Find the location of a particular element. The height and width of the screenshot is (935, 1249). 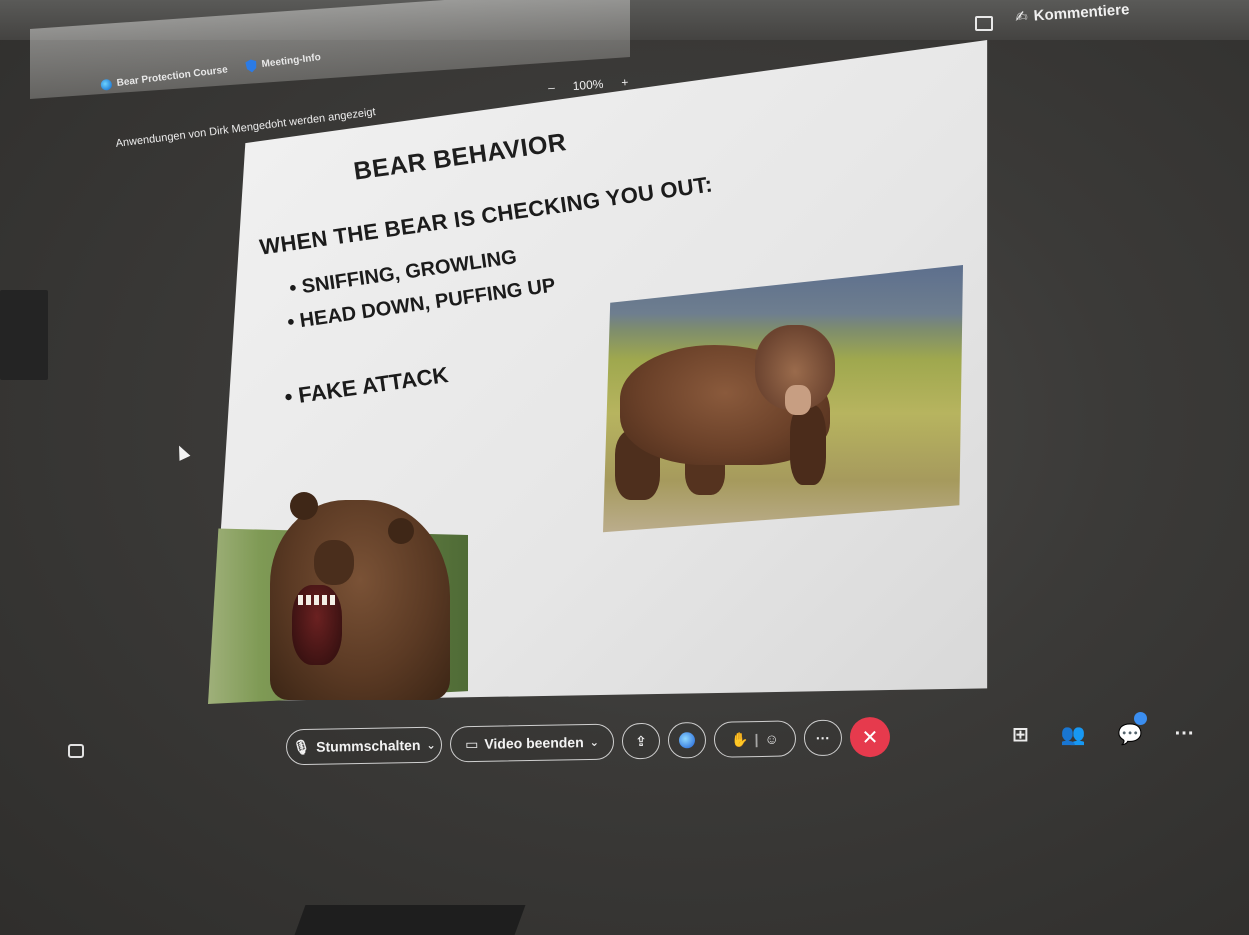

zoom-in-button: + is located at coordinates (625, 82).